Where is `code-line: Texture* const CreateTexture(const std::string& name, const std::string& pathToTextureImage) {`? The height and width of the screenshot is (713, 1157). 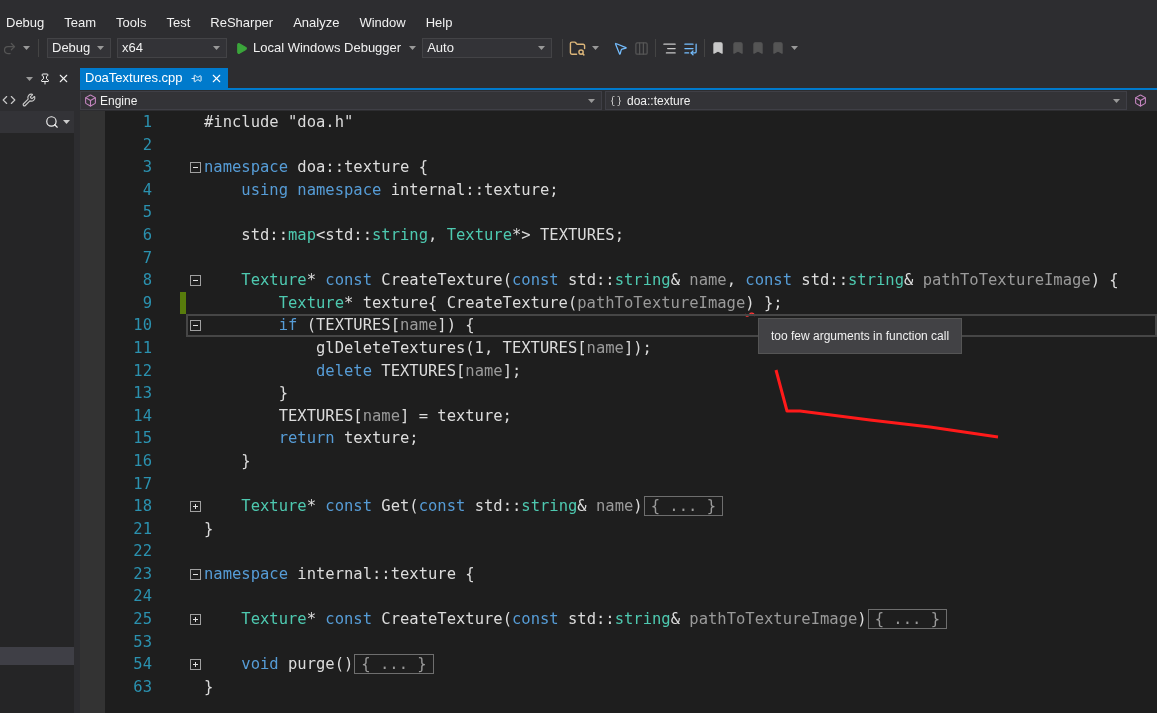
code-line: Texture* const CreateTexture(const std::string& name, const std::string& pathToTextureImage) { is located at coordinates (679, 281).